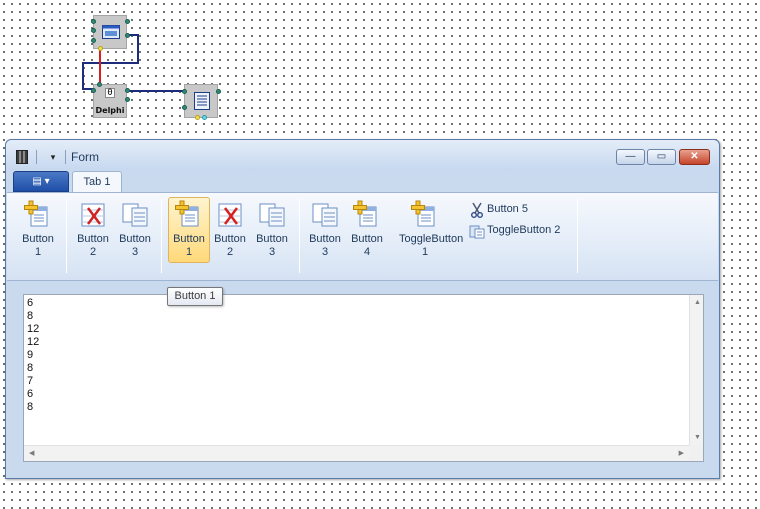 Image resolution: width=760 pixels, height=509 pixels. What do you see at coordinates (110, 100) in the screenshot?
I see `delphi-component: 0 Delphi` at bounding box center [110, 100].